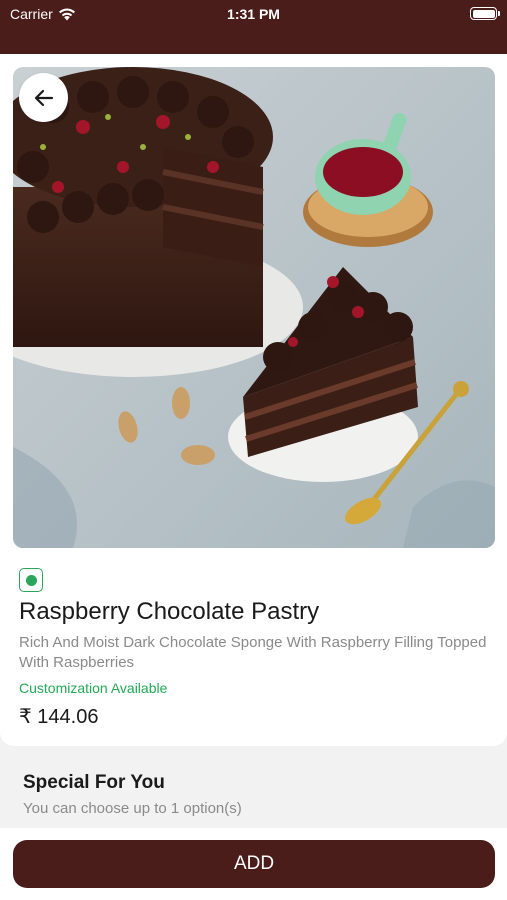  Describe the element at coordinates (169, 611) in the screenshot. I see `product-title: Raspberry Chocolate Pastry` at that location.